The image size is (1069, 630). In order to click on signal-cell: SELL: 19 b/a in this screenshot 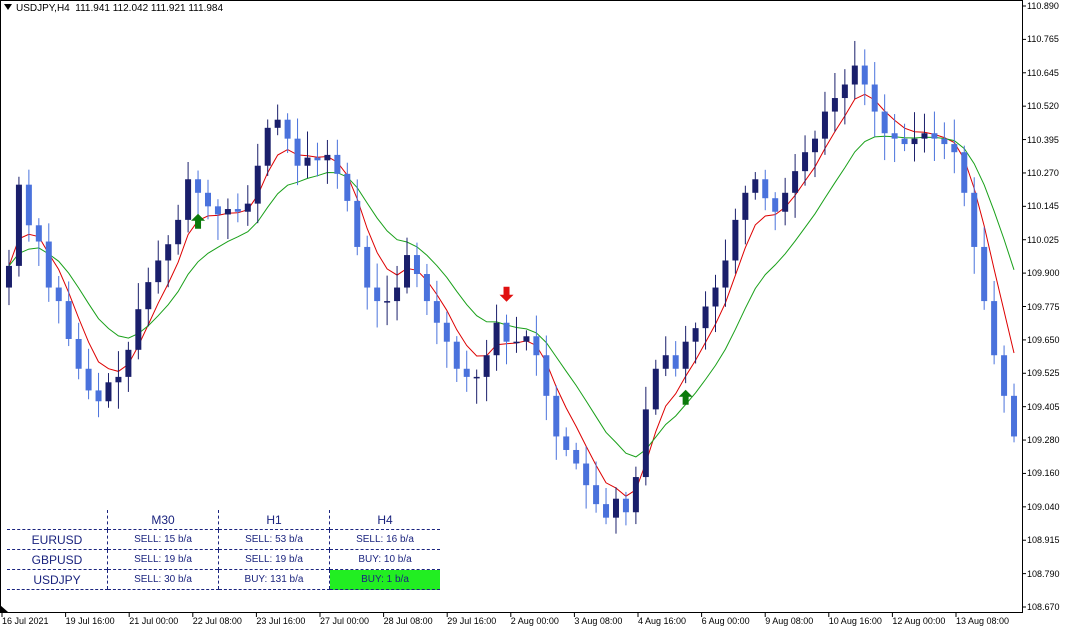, I will do `click(163, 559)`.